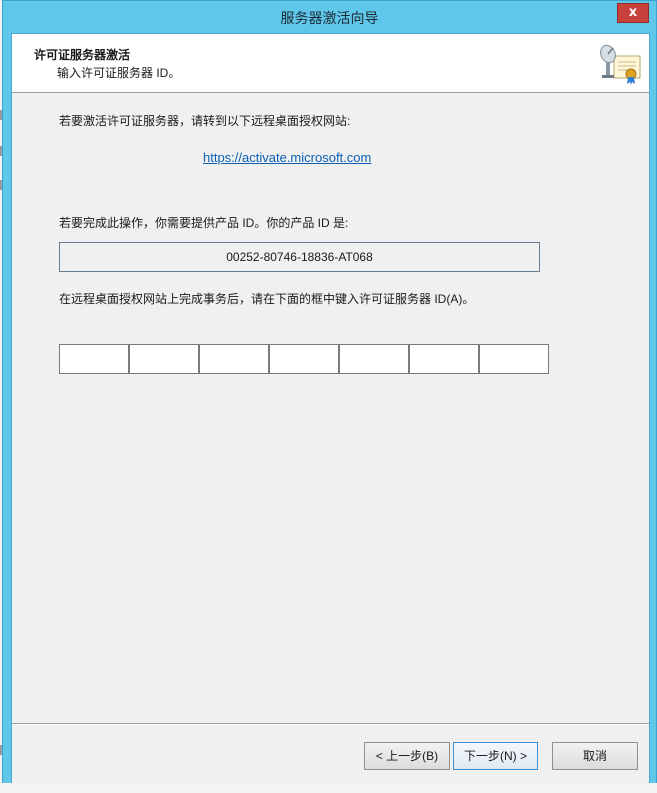 The width and height of the screenshot is (657, 793). Describe the element at coordinates (205, 121) in the screenshot. I see `activation-intro-text: 若要激活许可证服务器，请转到以下远程桌面授权网站:` at that location.